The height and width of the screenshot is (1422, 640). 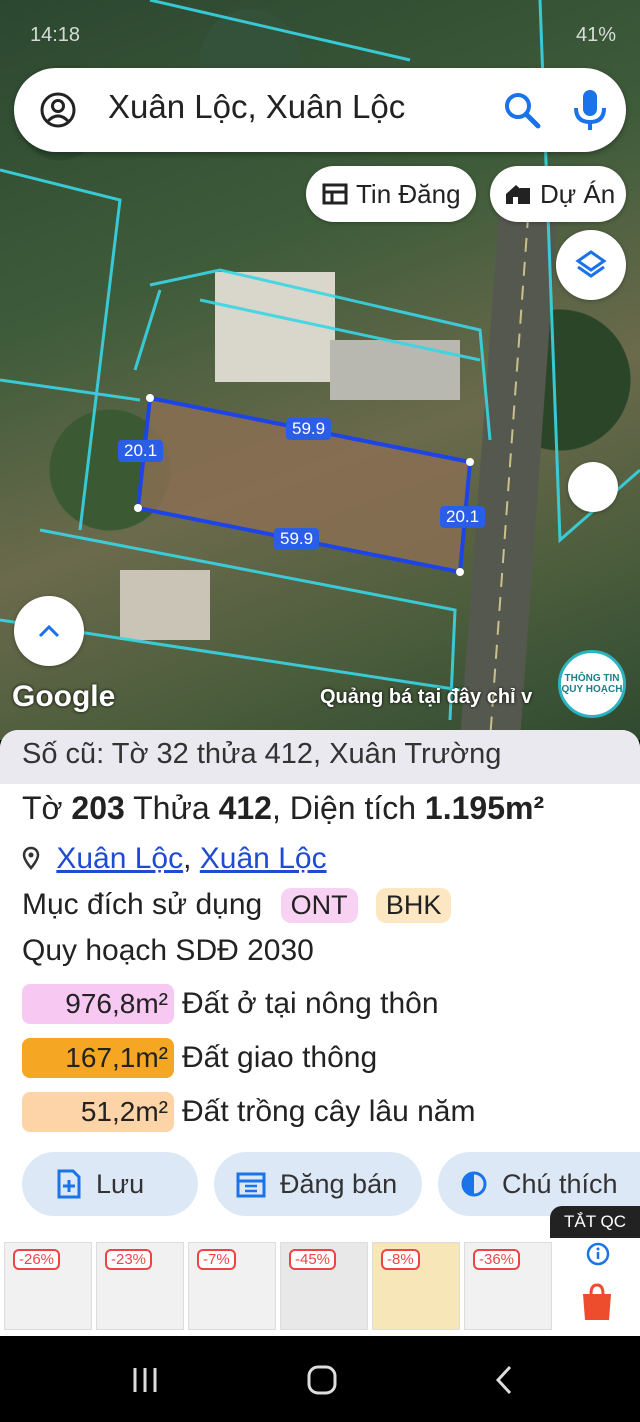 I want to click on ad-item: -7%, so click(x=232, y=1286).